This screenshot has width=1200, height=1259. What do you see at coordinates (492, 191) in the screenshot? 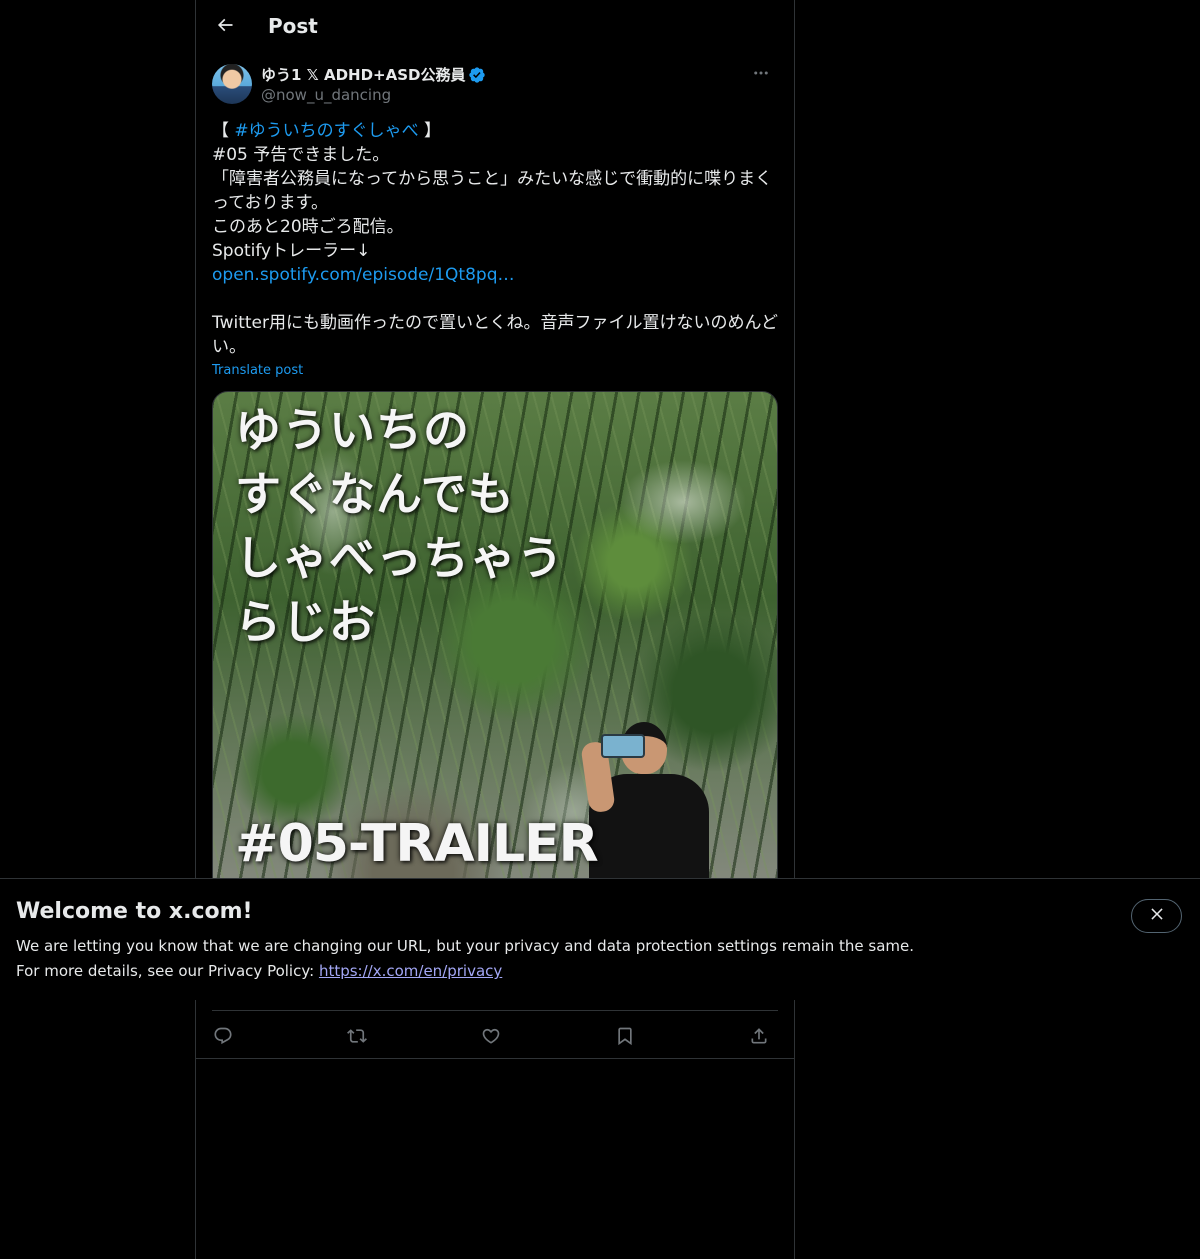
I see `post-line-3: 「障害者公務員になってから思うこと」みたいな感じで衝動的に喋りまくっております。` at bounding box center [492, 191].